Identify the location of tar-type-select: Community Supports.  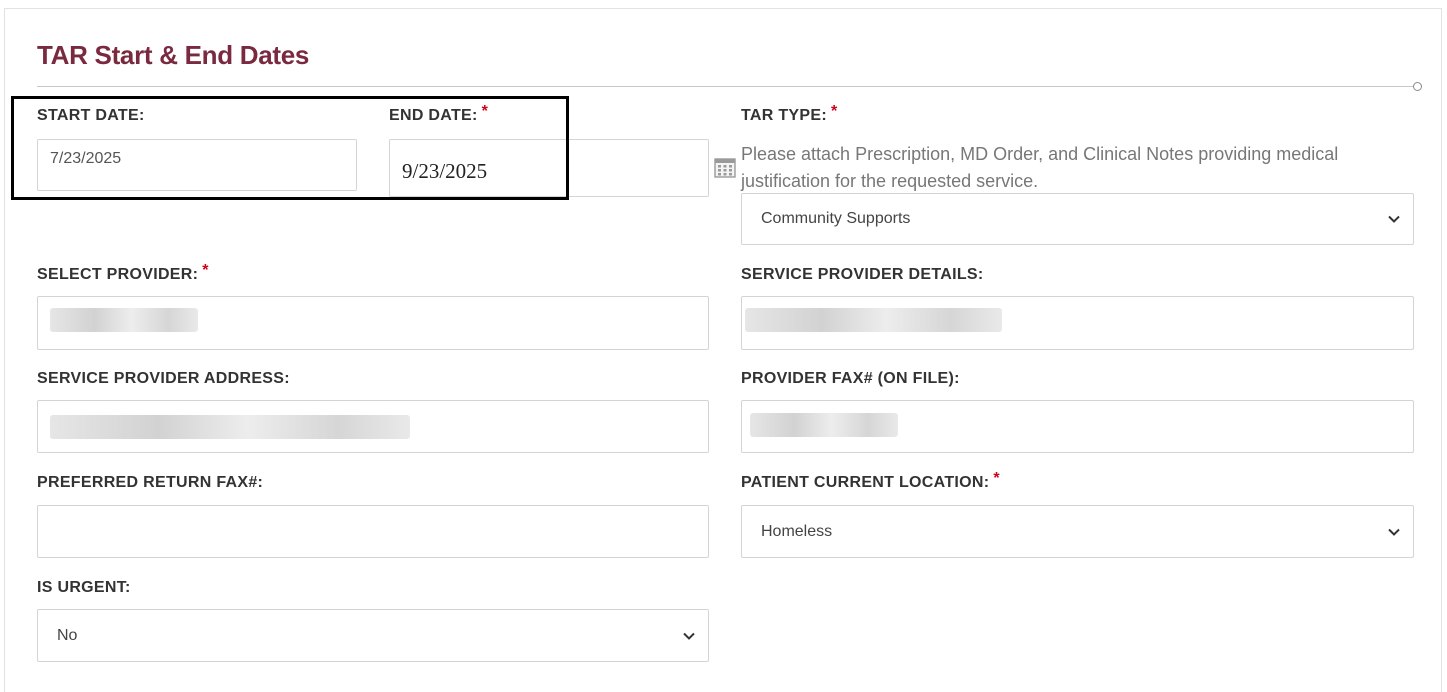
(1077, 219).